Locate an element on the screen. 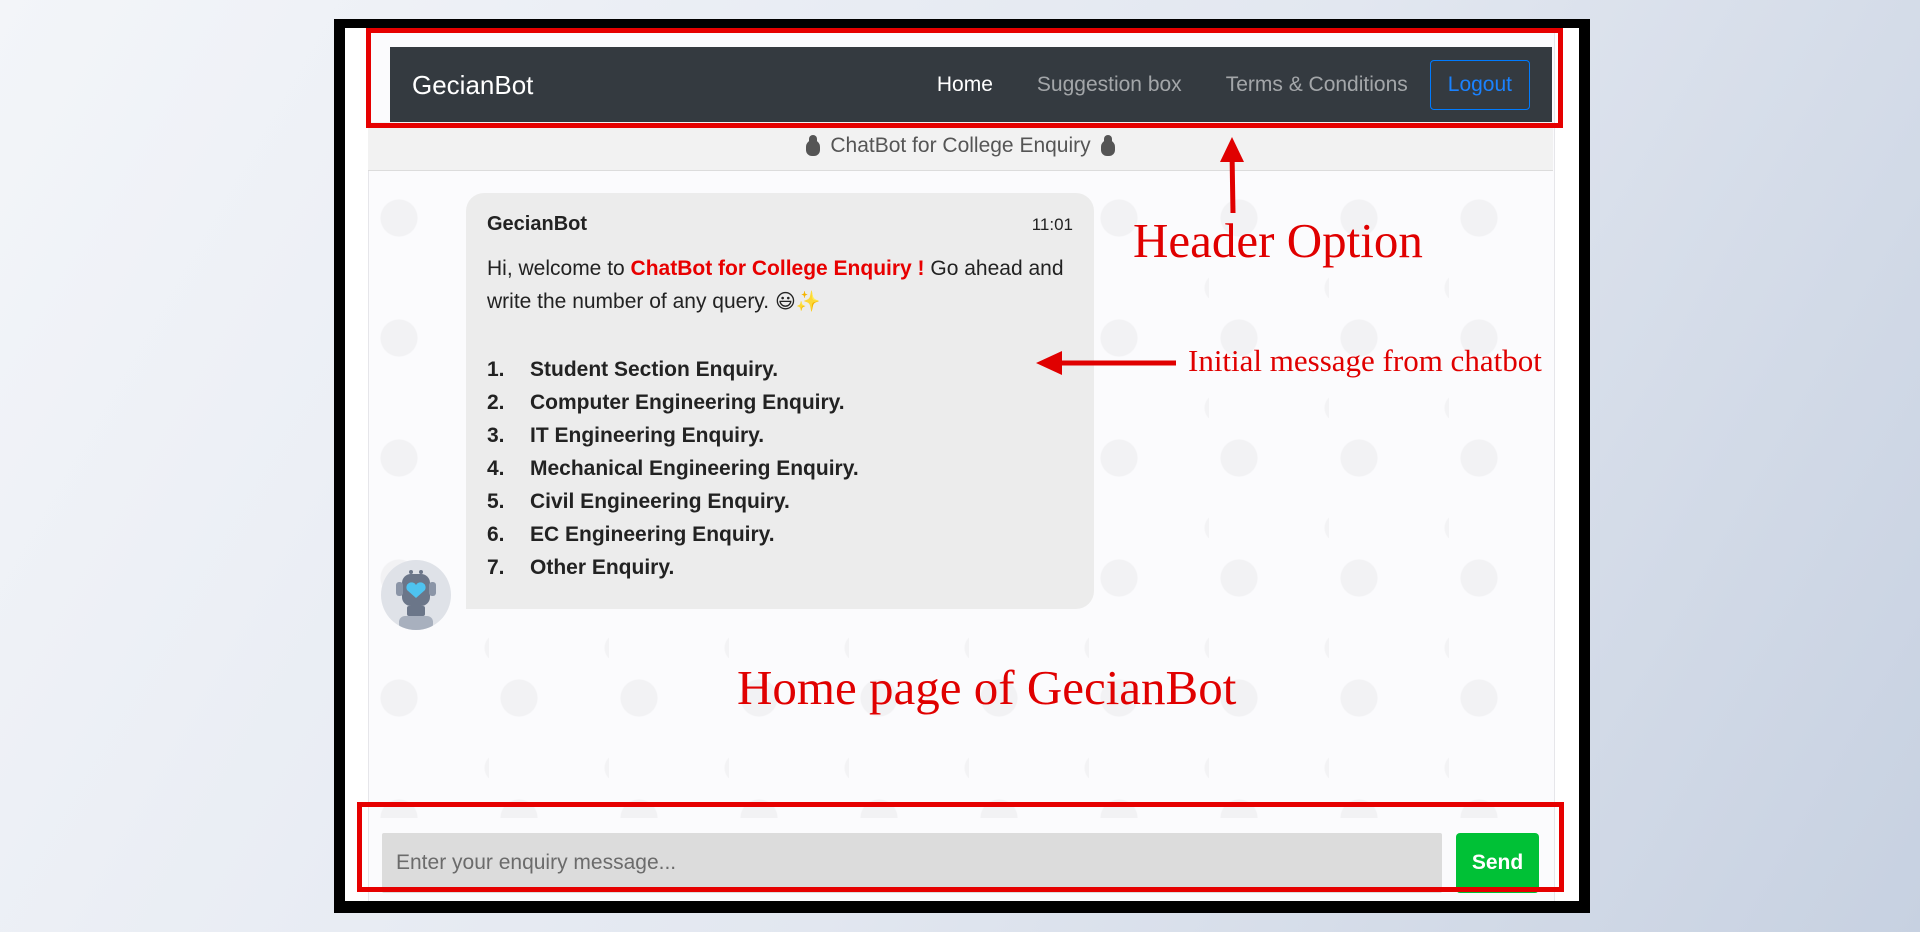  annotation-home-page: Home page of GecianBot is located at coordinates (987, 687).